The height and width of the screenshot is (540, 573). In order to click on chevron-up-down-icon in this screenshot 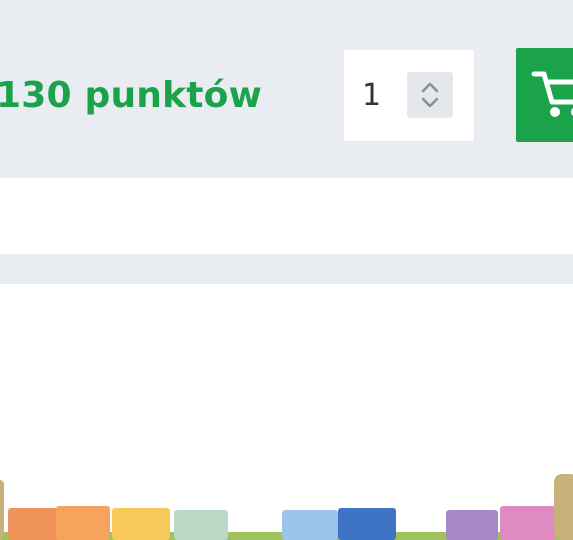, I will do `click(430, 95)`.